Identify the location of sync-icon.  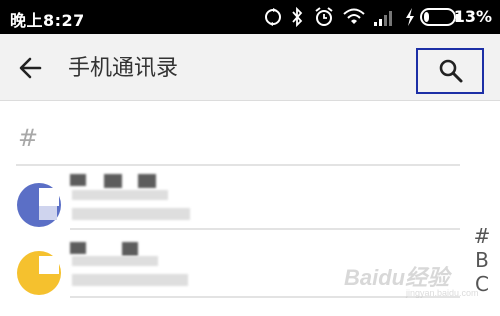
(273, 17).